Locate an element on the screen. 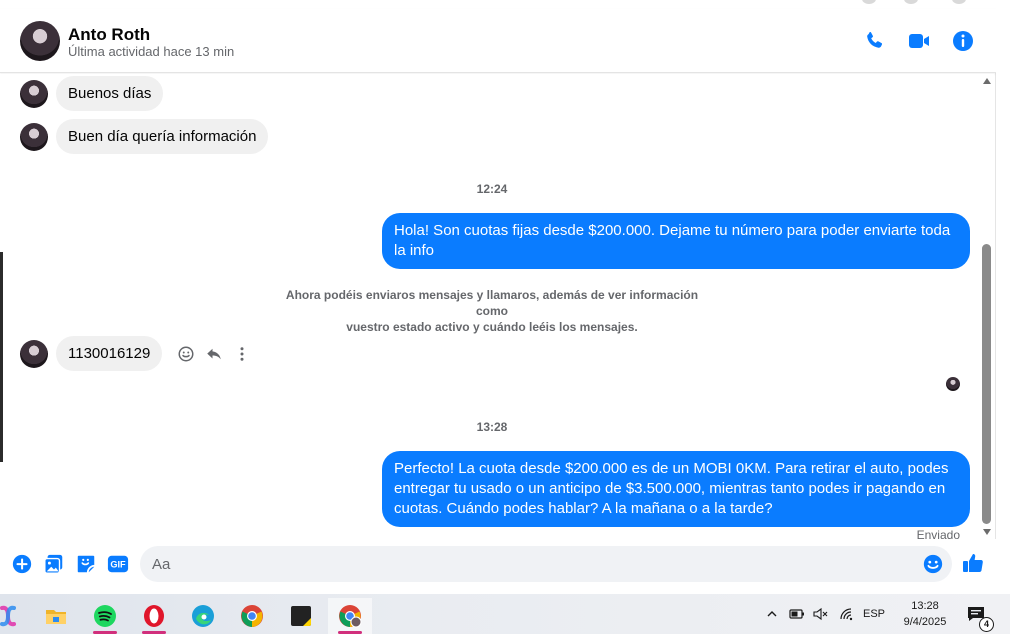 This screenshot has height=634, width=1010. message-row-incoming: Buen día quería información is located at coordinates (144, 136).